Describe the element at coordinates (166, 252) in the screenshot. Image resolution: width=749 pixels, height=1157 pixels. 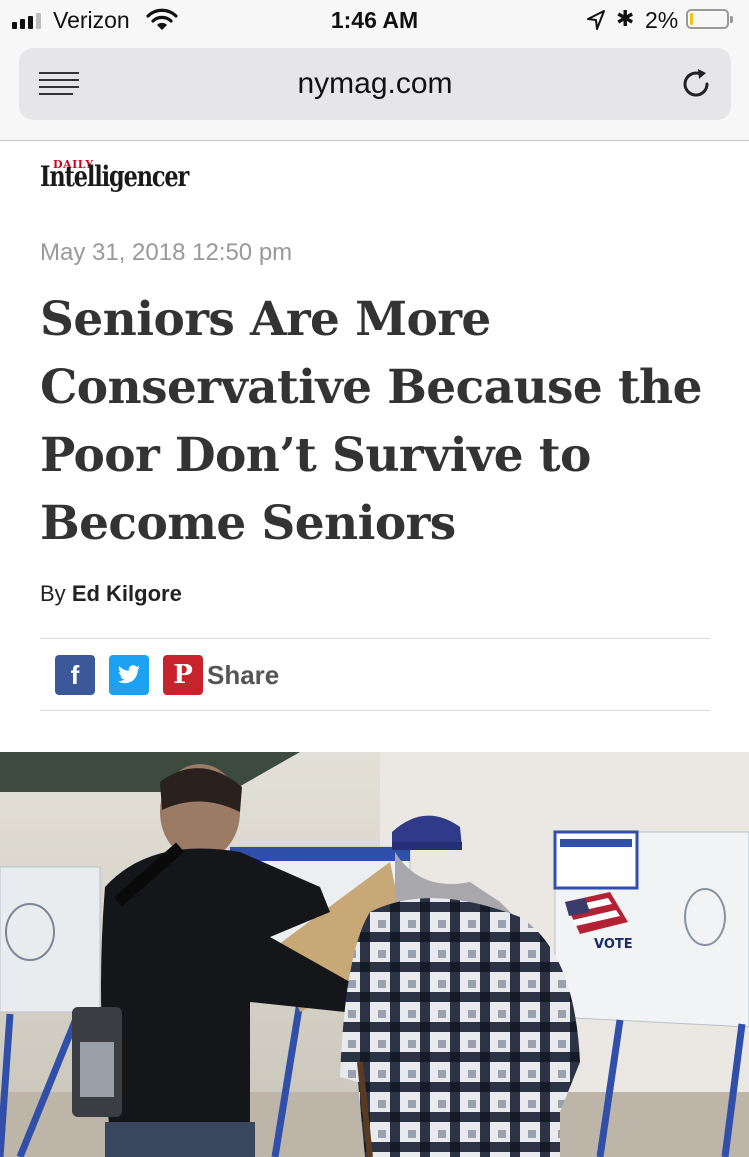
I see `article-date: May 31, 2018 12:50 pm` at that location.